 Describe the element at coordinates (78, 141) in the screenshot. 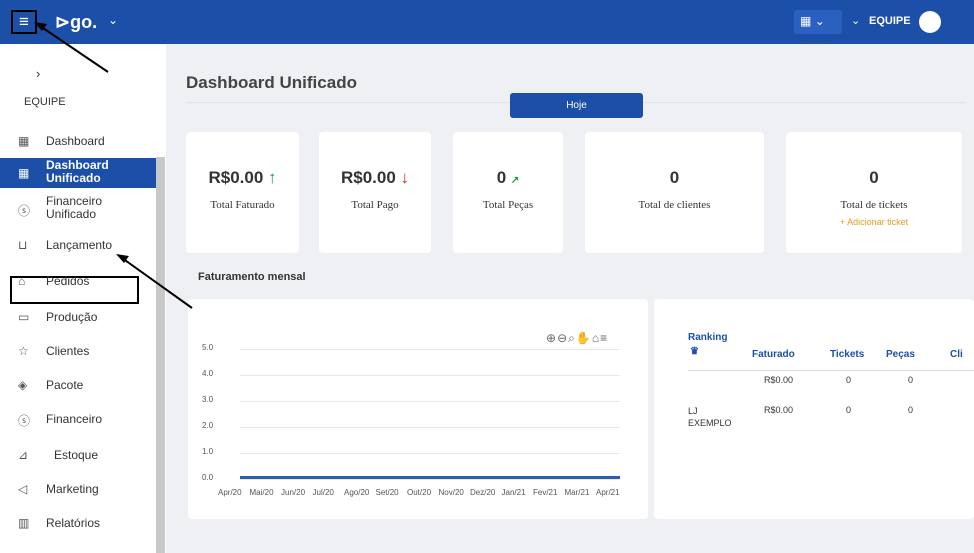

I see `sidebar-item-dashboard: ▦ Dashboard` at that location.